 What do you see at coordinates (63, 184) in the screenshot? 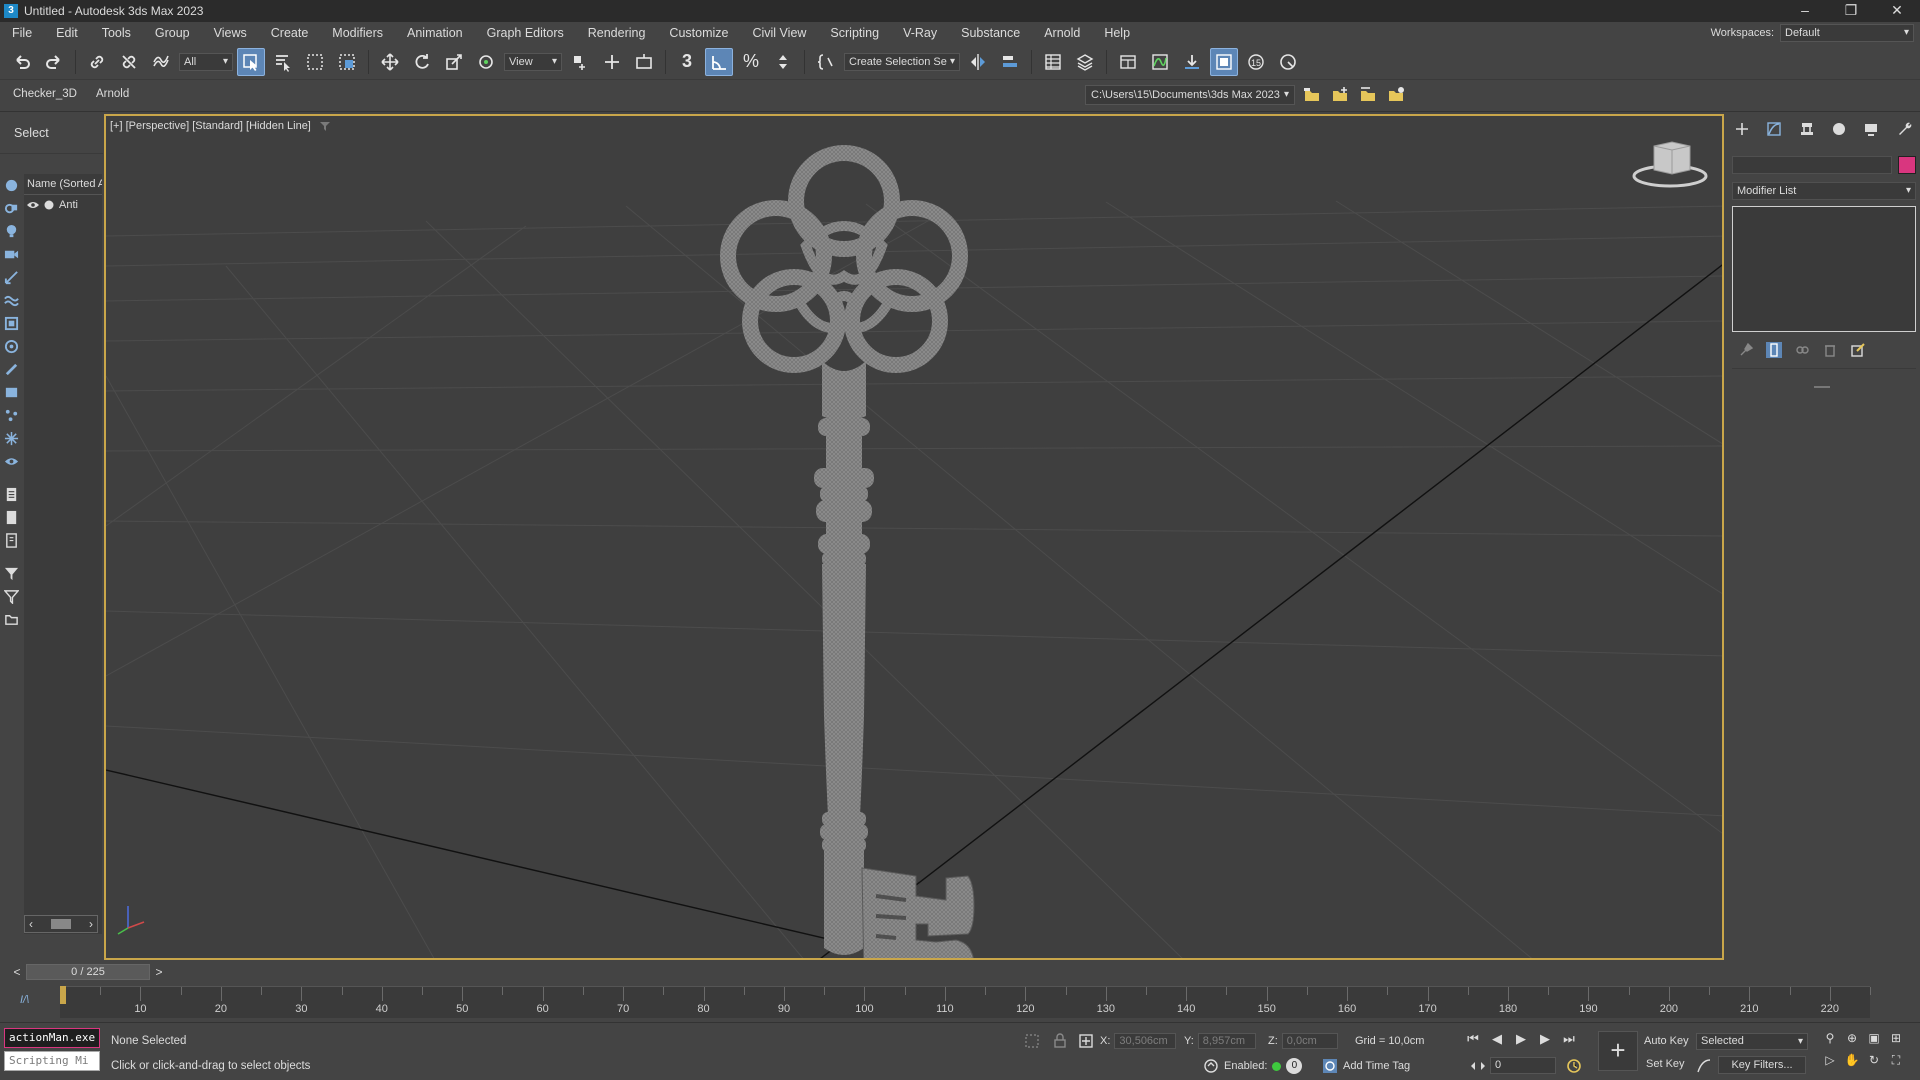
I see `name-column-header: Name (Sorted A` at bounding box center [63, 184].